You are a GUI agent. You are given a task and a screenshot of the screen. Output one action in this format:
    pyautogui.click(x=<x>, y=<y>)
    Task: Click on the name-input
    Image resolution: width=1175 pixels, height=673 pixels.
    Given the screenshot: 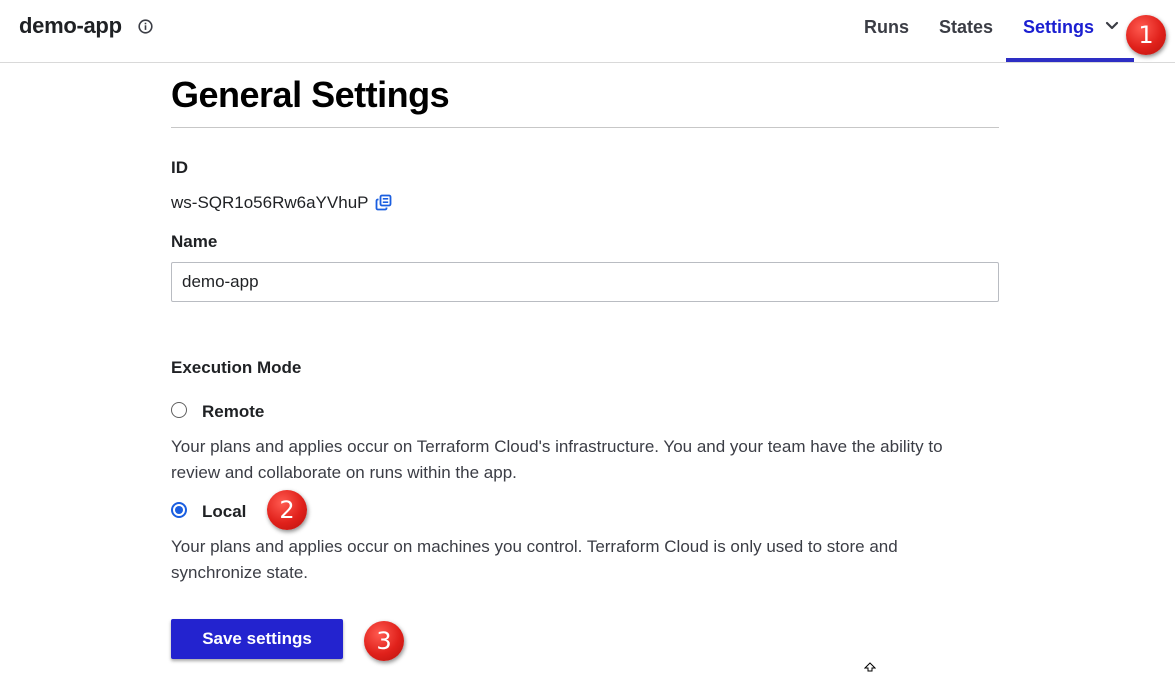 What is the action you would take?
    pyautogui.click(x=585, y=282)
    